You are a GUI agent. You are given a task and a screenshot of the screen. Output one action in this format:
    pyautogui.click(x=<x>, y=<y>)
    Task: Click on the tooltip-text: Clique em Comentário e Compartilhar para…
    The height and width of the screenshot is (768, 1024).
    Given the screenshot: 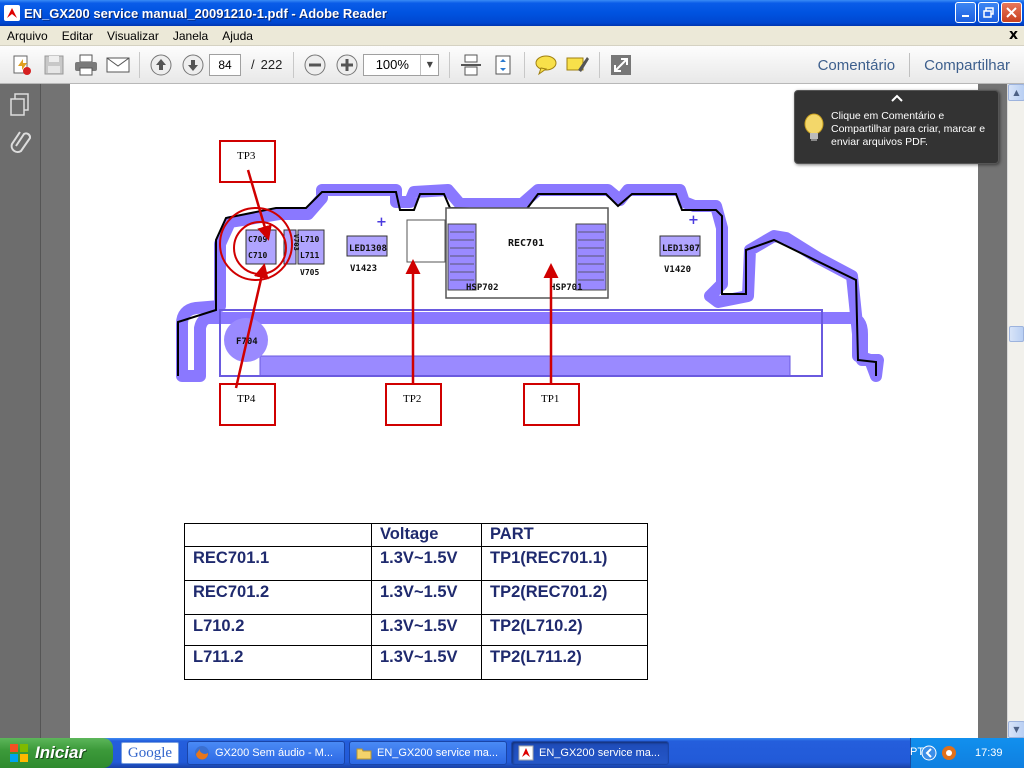 What is the action you would take?
    pyautogui.click(x=908, y=129)
    